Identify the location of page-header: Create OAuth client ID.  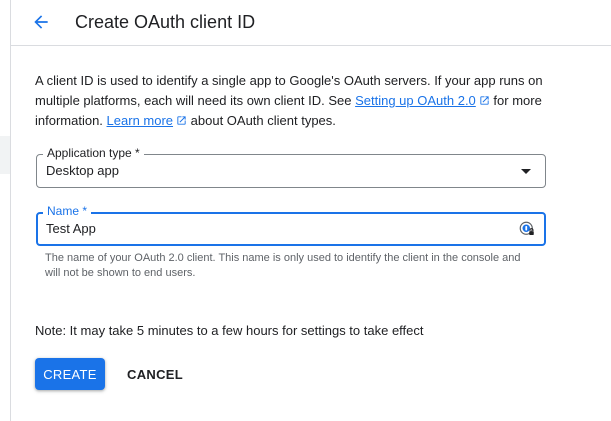
(311, 23).